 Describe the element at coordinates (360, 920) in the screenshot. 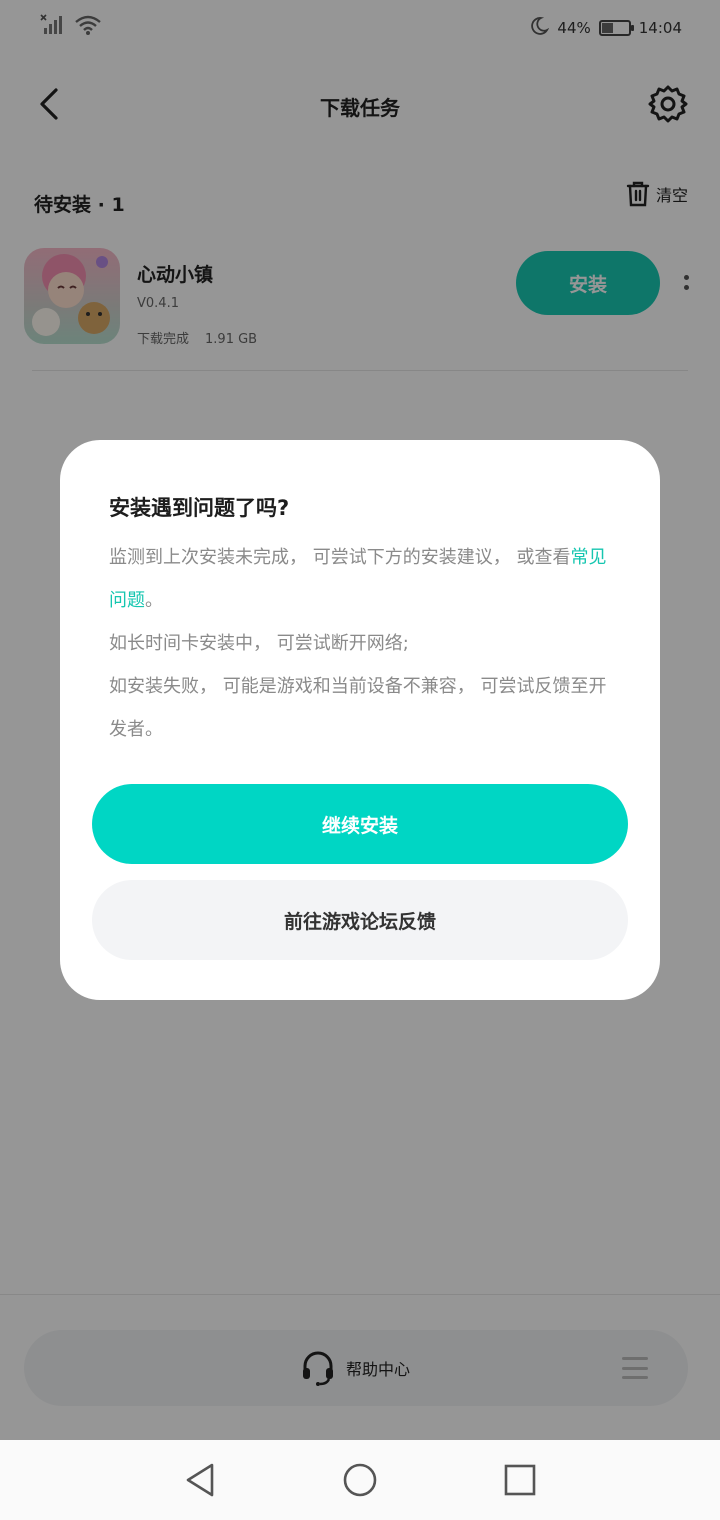

I see `forum-feedback-button: 前往游戏论坛反馈` at that location.